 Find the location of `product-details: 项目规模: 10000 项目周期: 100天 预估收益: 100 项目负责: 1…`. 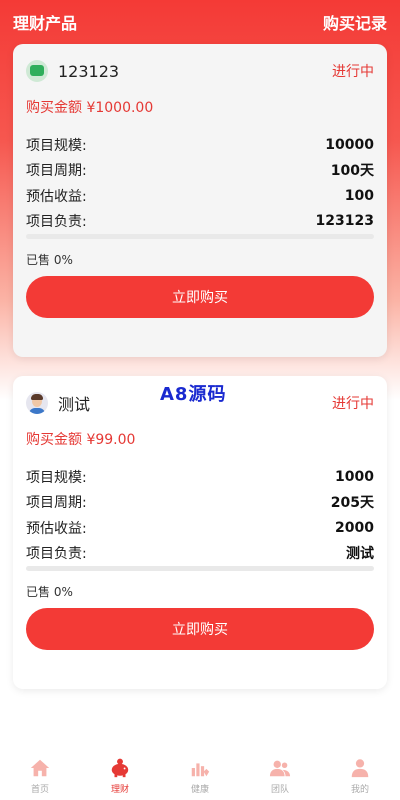

product-details: 项目规模: 10000 项目周期: 100天 预估收益: 100 项目负责: 1… is located at coordinates (200, 183).